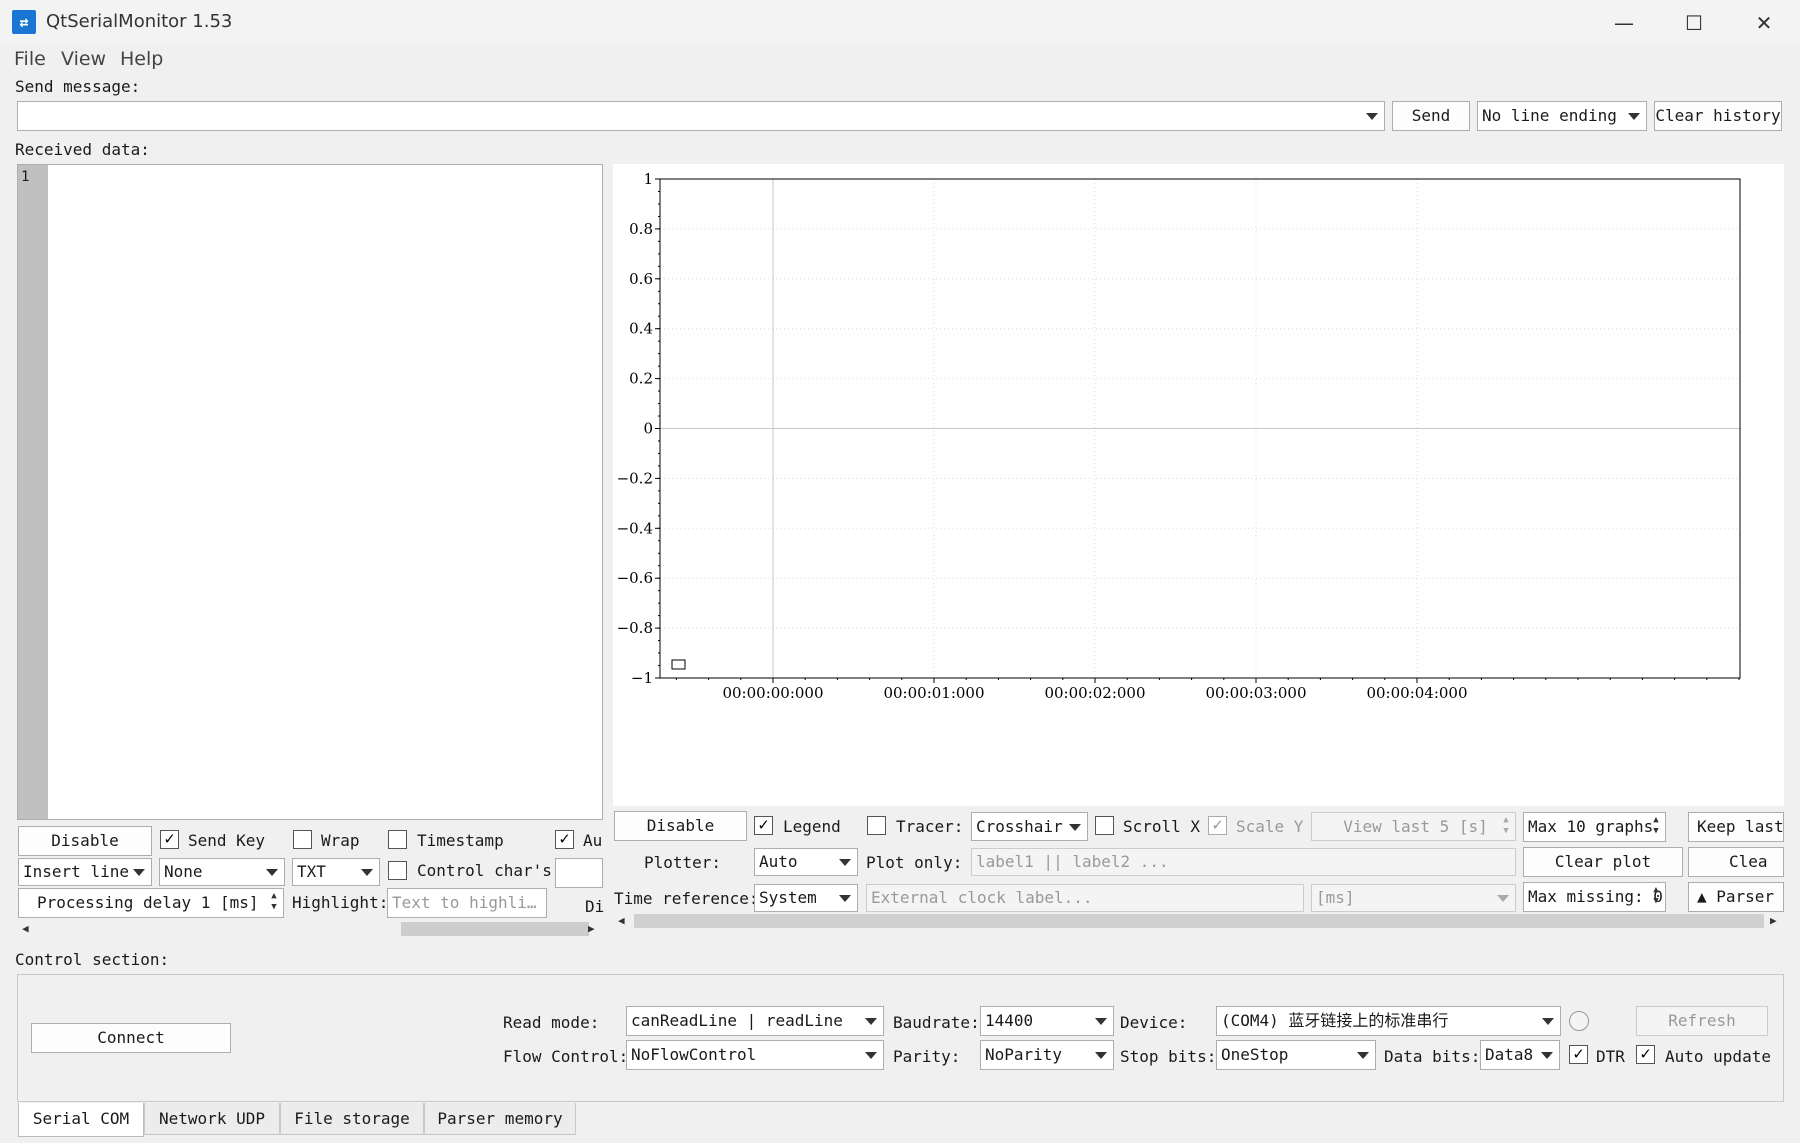 This screenshot has width=1800, height=1143. What do you see at coordinates (1694, 23) in the screenshot?
I see `maximize-button: ☐` at bounding box center [1694, 23].